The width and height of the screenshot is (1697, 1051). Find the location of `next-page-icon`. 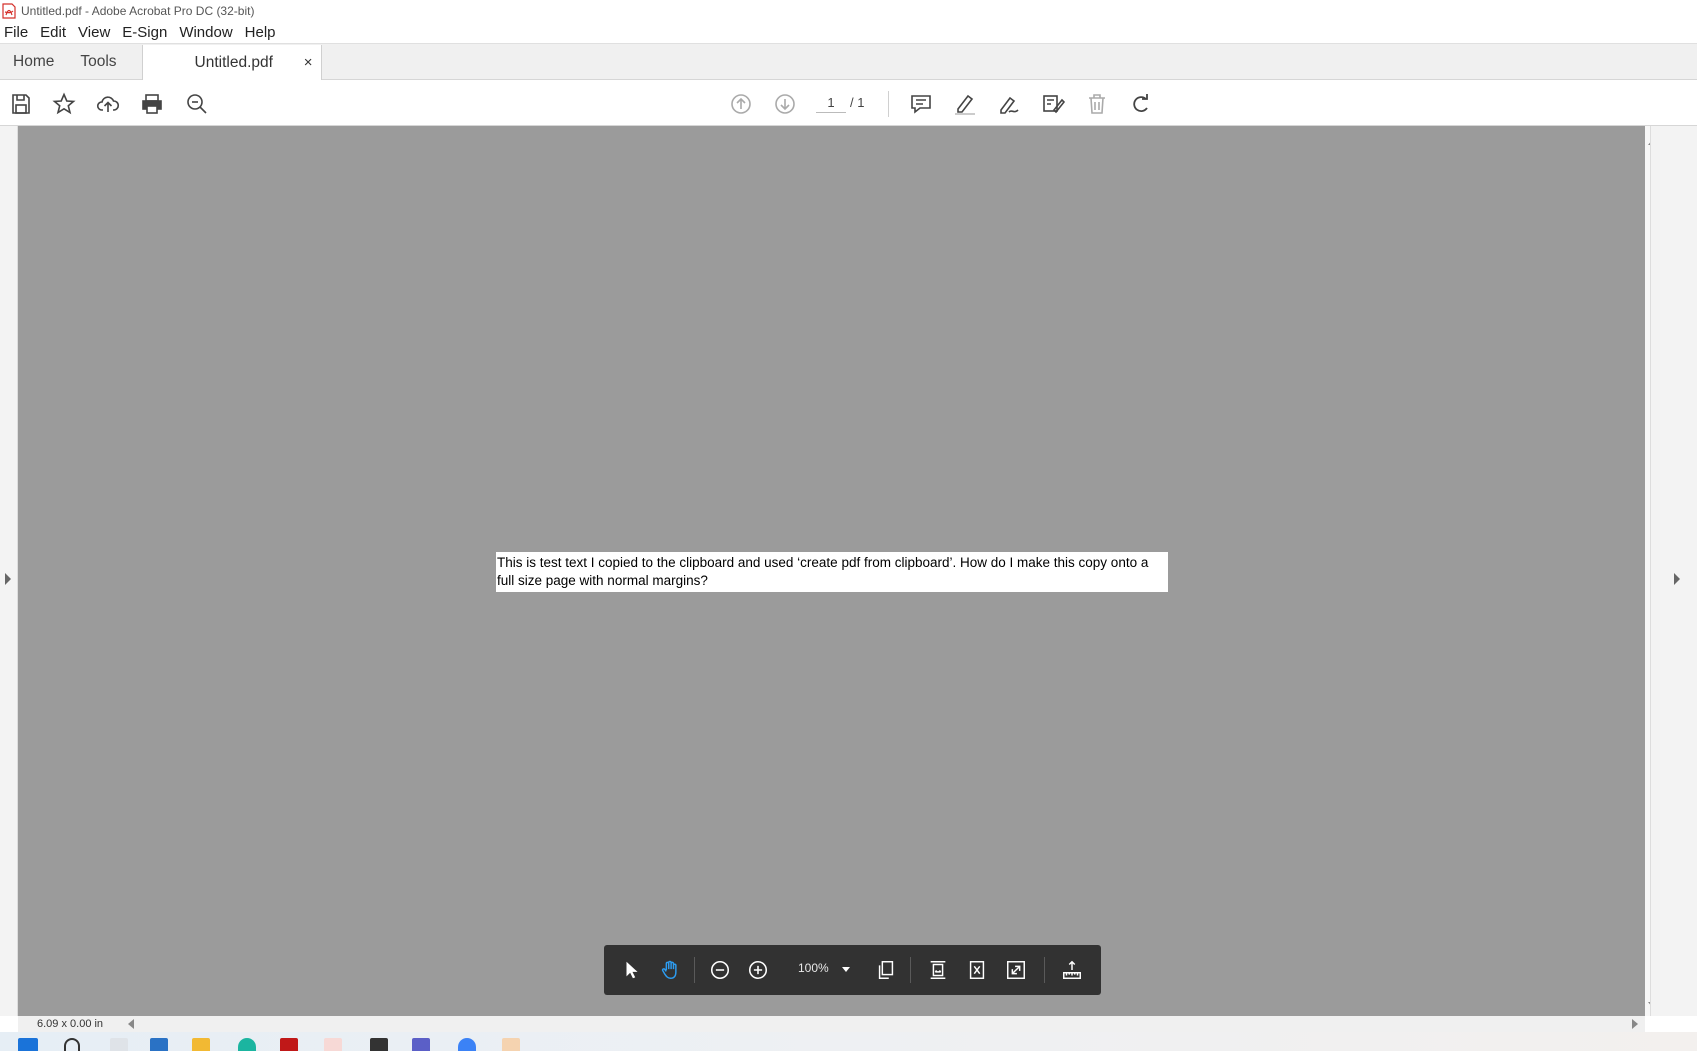

next-page-icon is located at coordinates (785, 104).